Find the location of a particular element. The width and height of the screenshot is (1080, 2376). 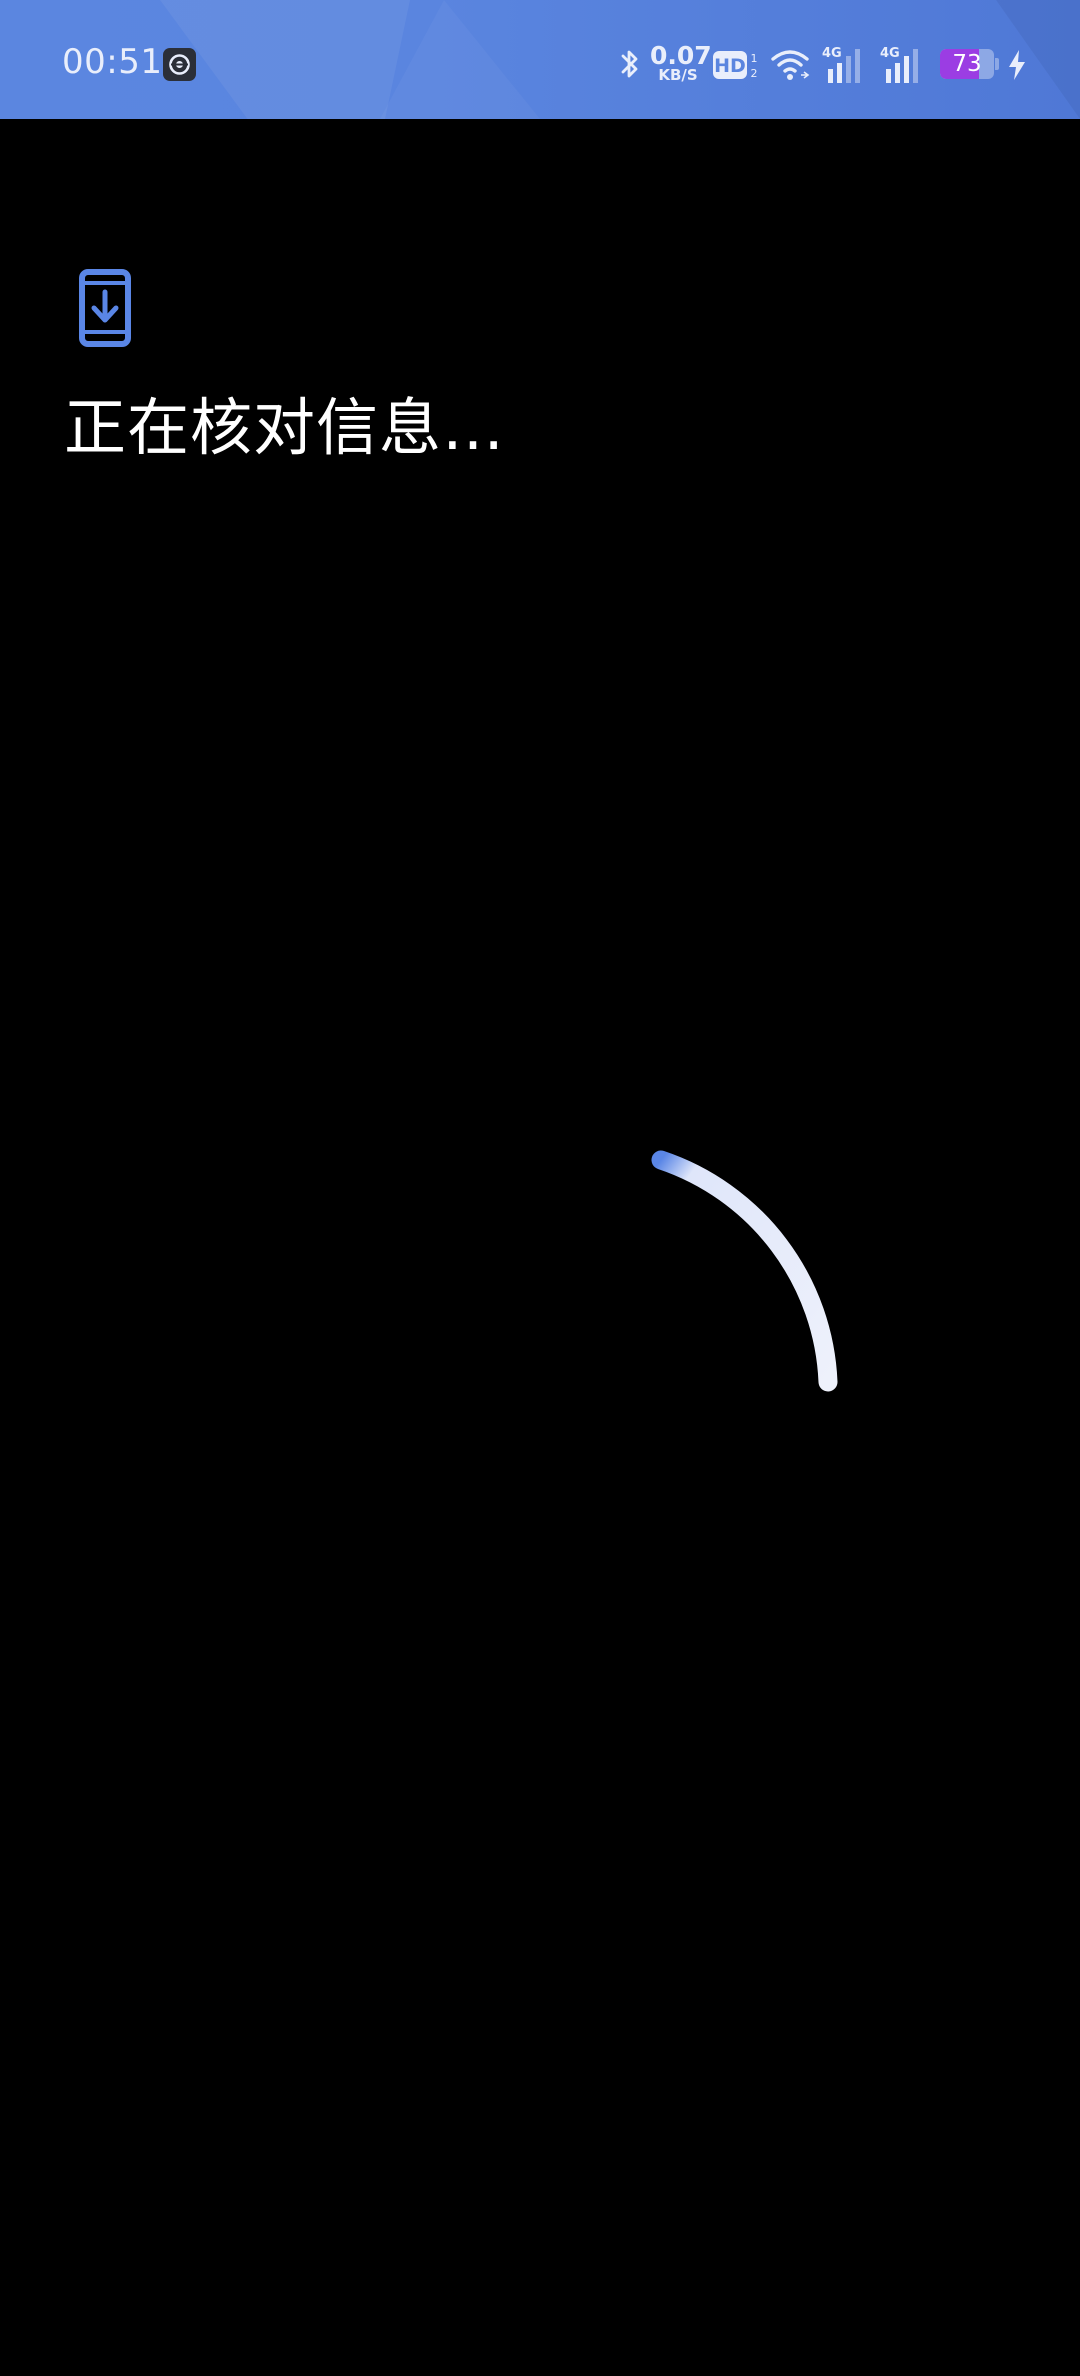

battery-nub is located at coordinates (997, 64).